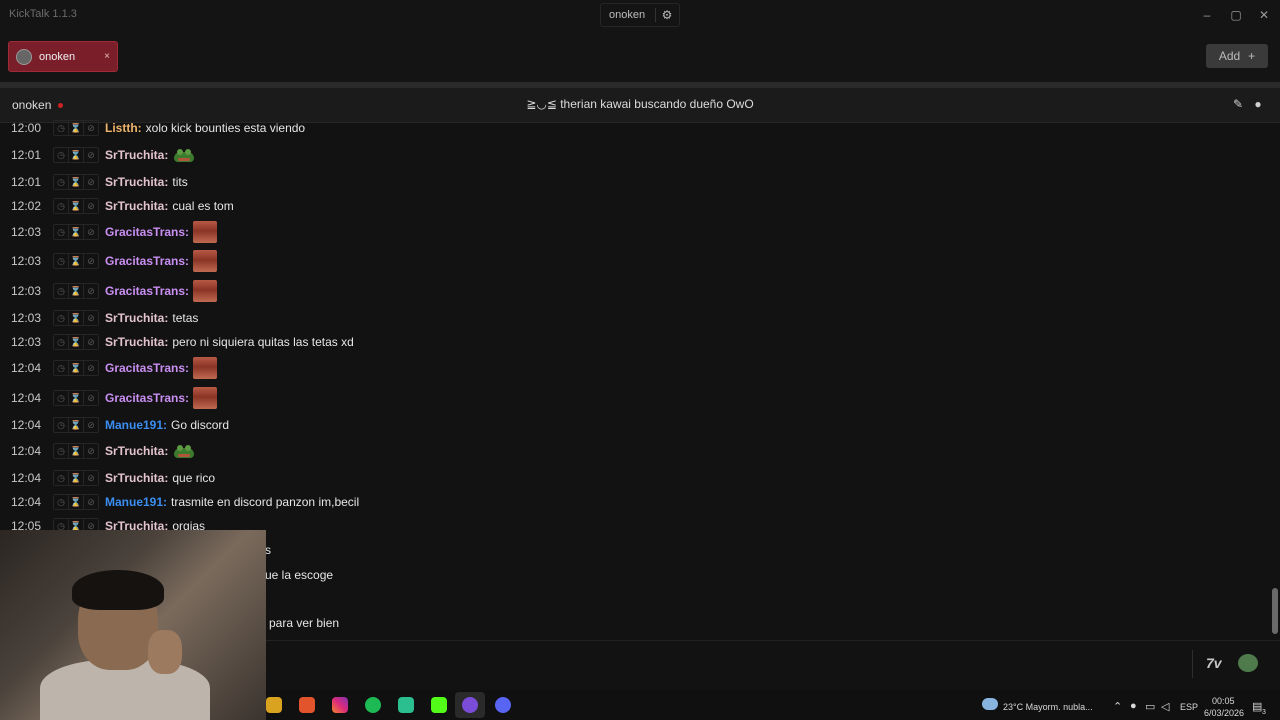 The width and height of the screenshot is (1280, 720). I want to click on chat-message-row: 12:04 ◷ ⌛ ⊘ Manue191: Go discord, so click(635, 425).